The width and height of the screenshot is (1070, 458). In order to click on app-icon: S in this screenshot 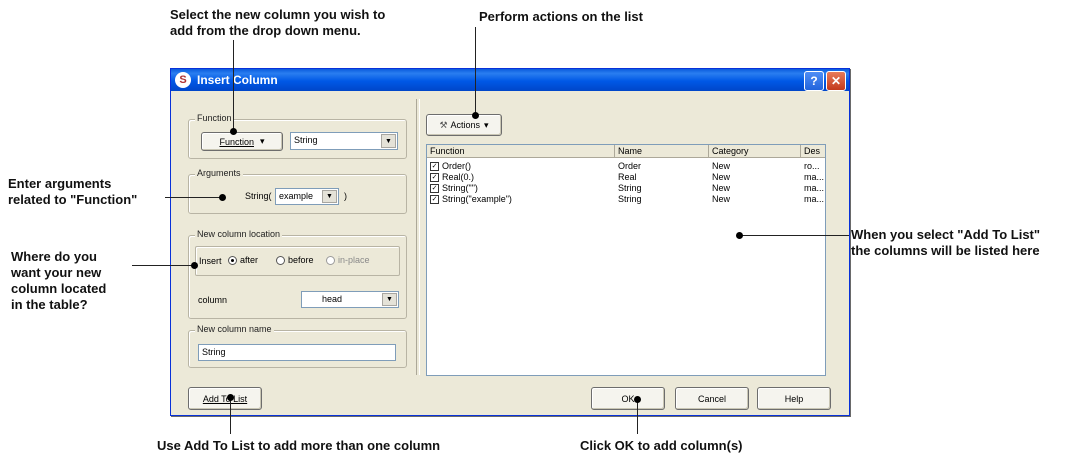, I will do `click(183, 80)`.